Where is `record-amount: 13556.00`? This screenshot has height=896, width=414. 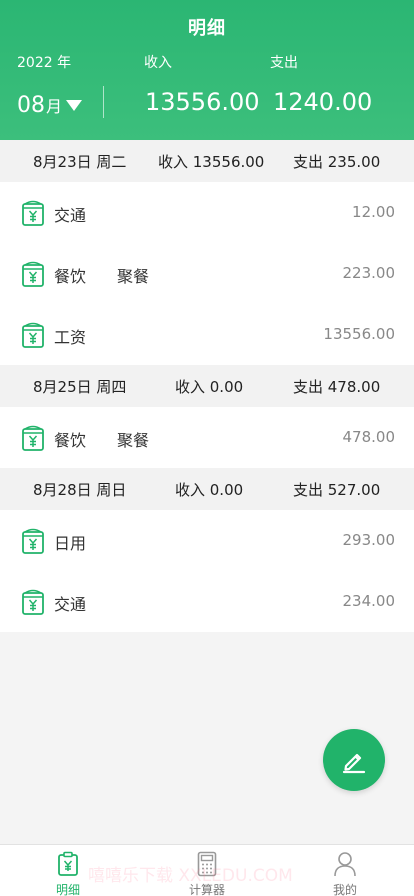
record-amount: 13556.00 is located at coordinates (359, 334).